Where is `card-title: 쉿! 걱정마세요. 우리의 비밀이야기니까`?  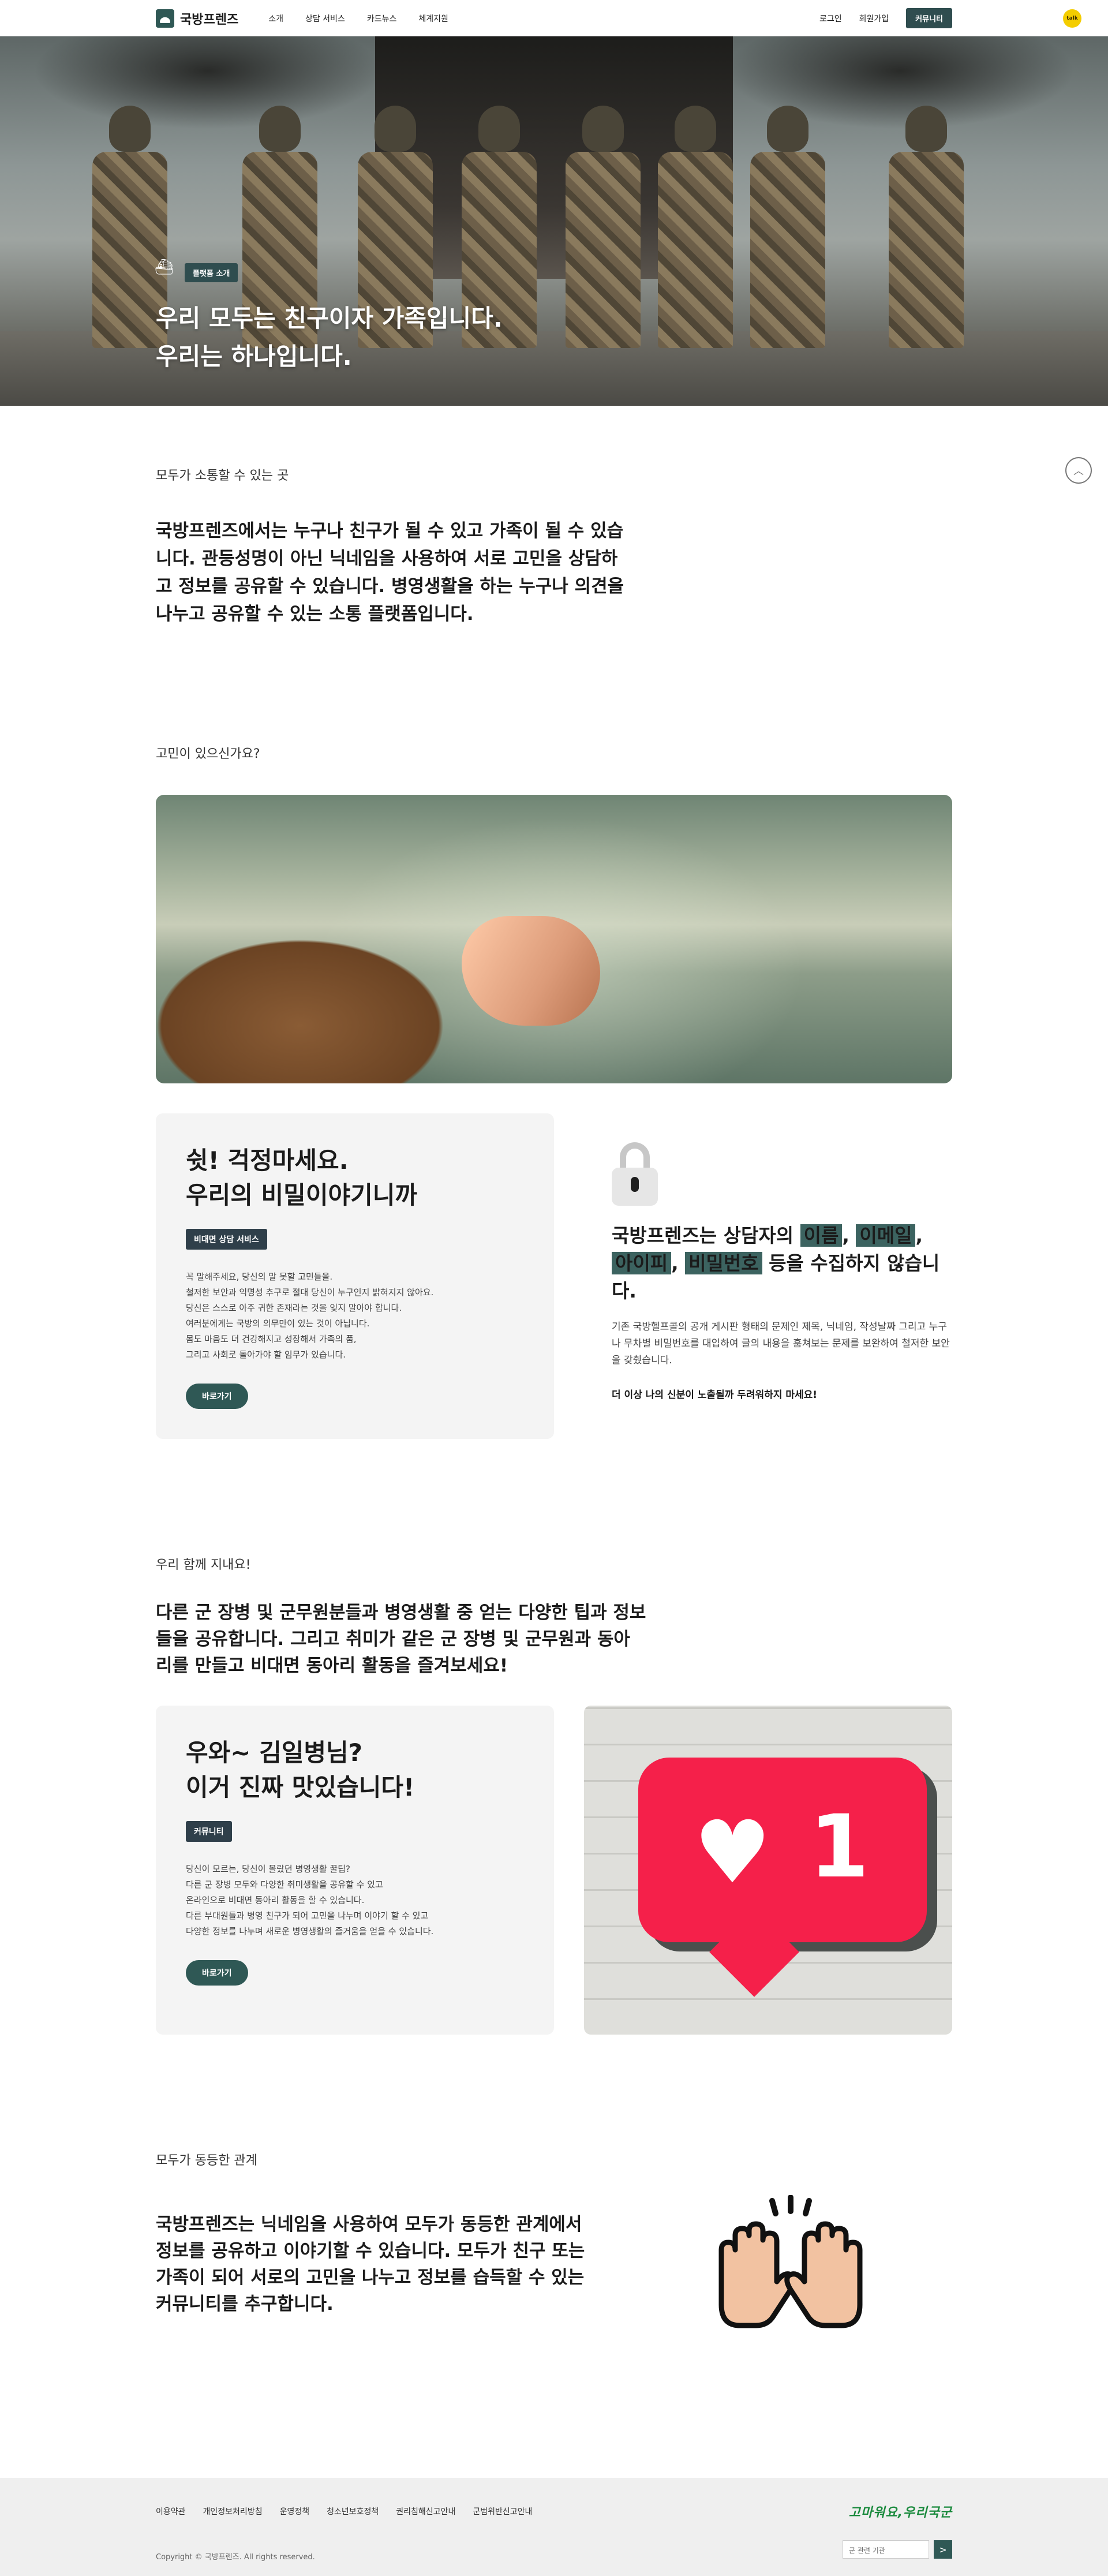 card-title: 쉿! 걱정마세요. 우리의 비밀이야기니까 is located at coordinates (355, 1178).